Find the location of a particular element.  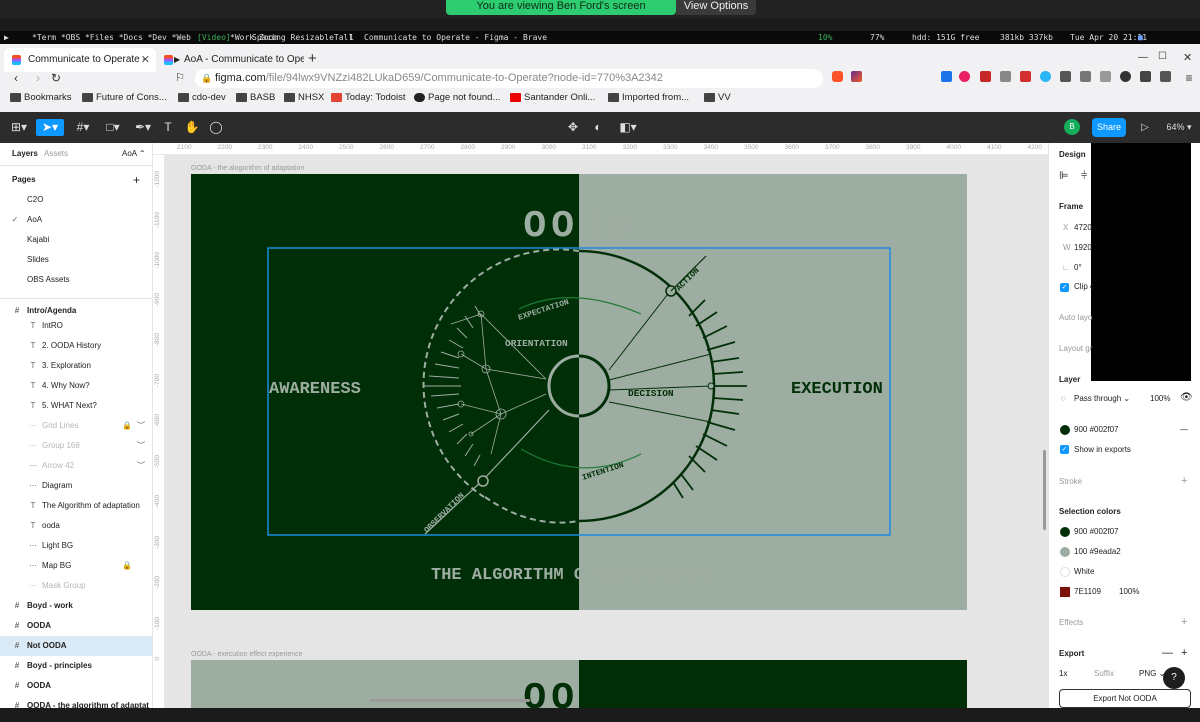

page-item-obs-assets: OBS Assets is located at coordinates (76, 280).